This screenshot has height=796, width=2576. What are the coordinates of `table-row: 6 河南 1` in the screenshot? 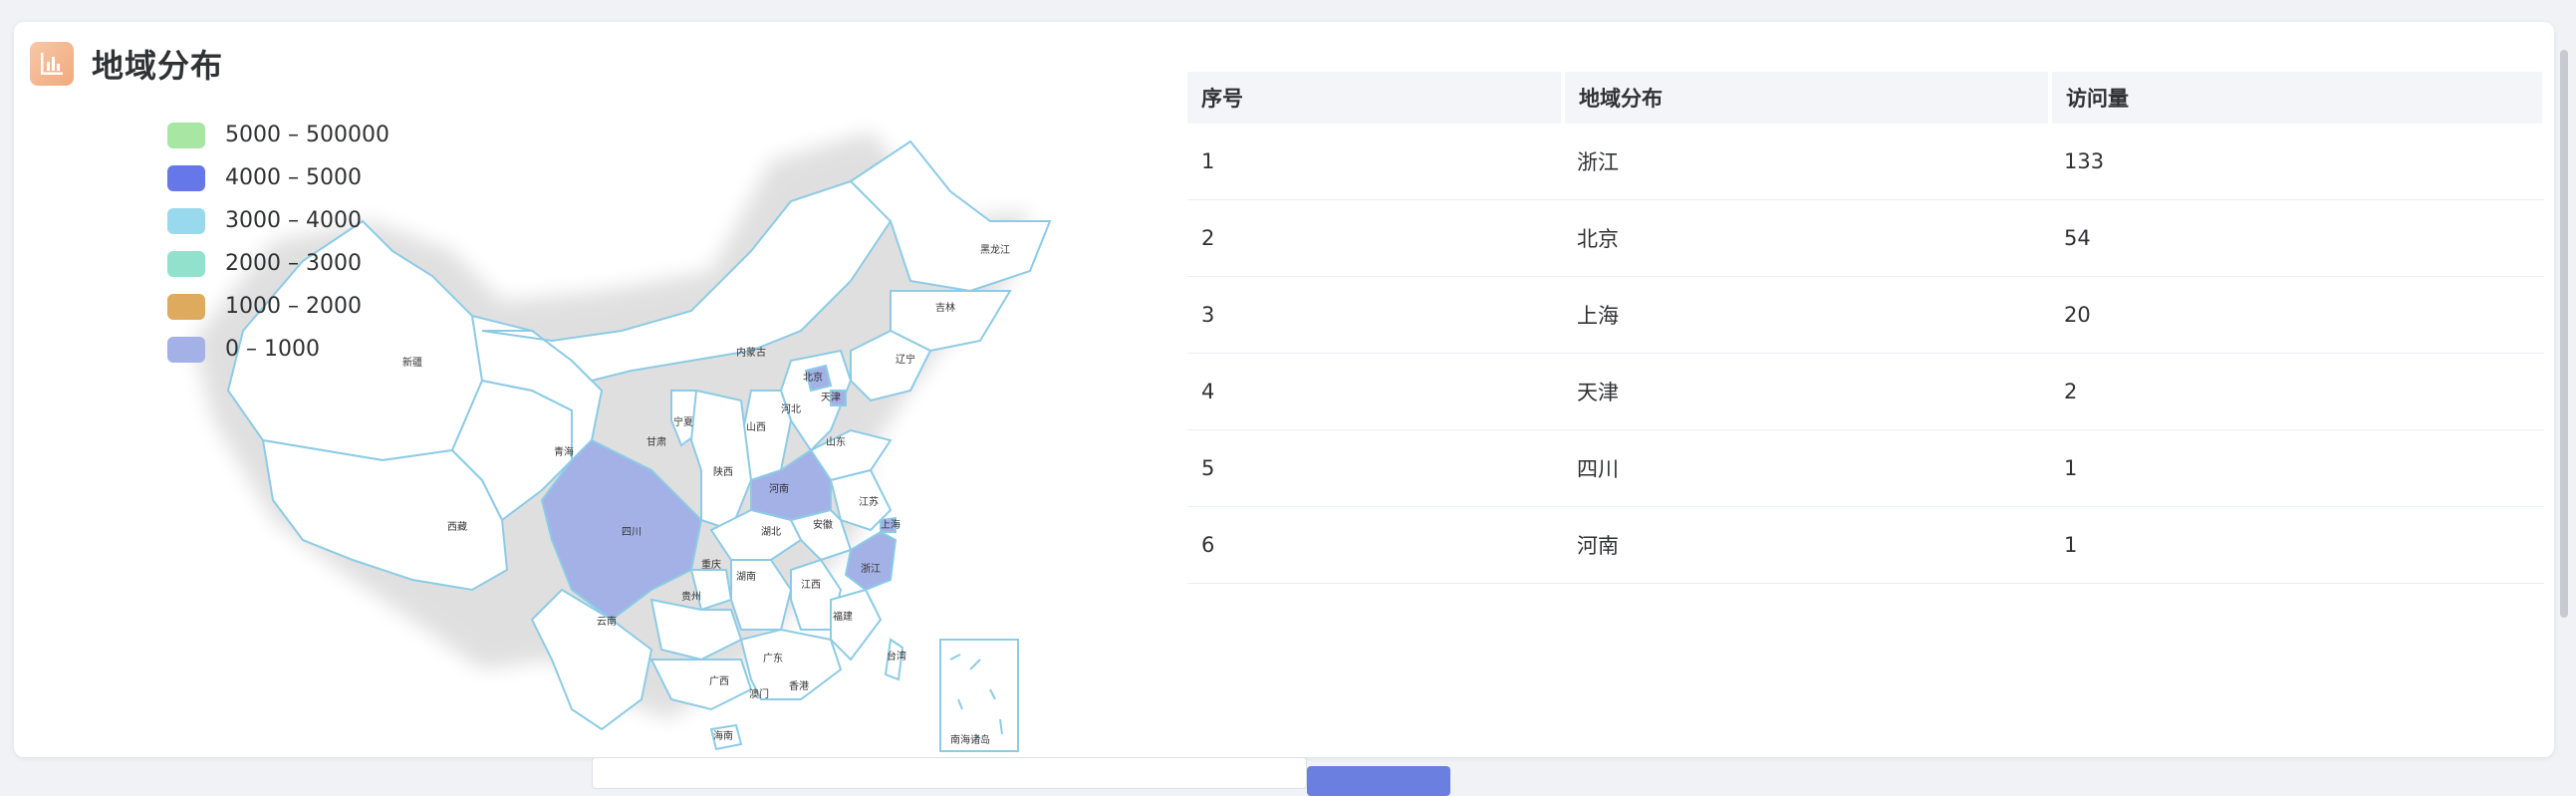 It's located at (1865, 545).